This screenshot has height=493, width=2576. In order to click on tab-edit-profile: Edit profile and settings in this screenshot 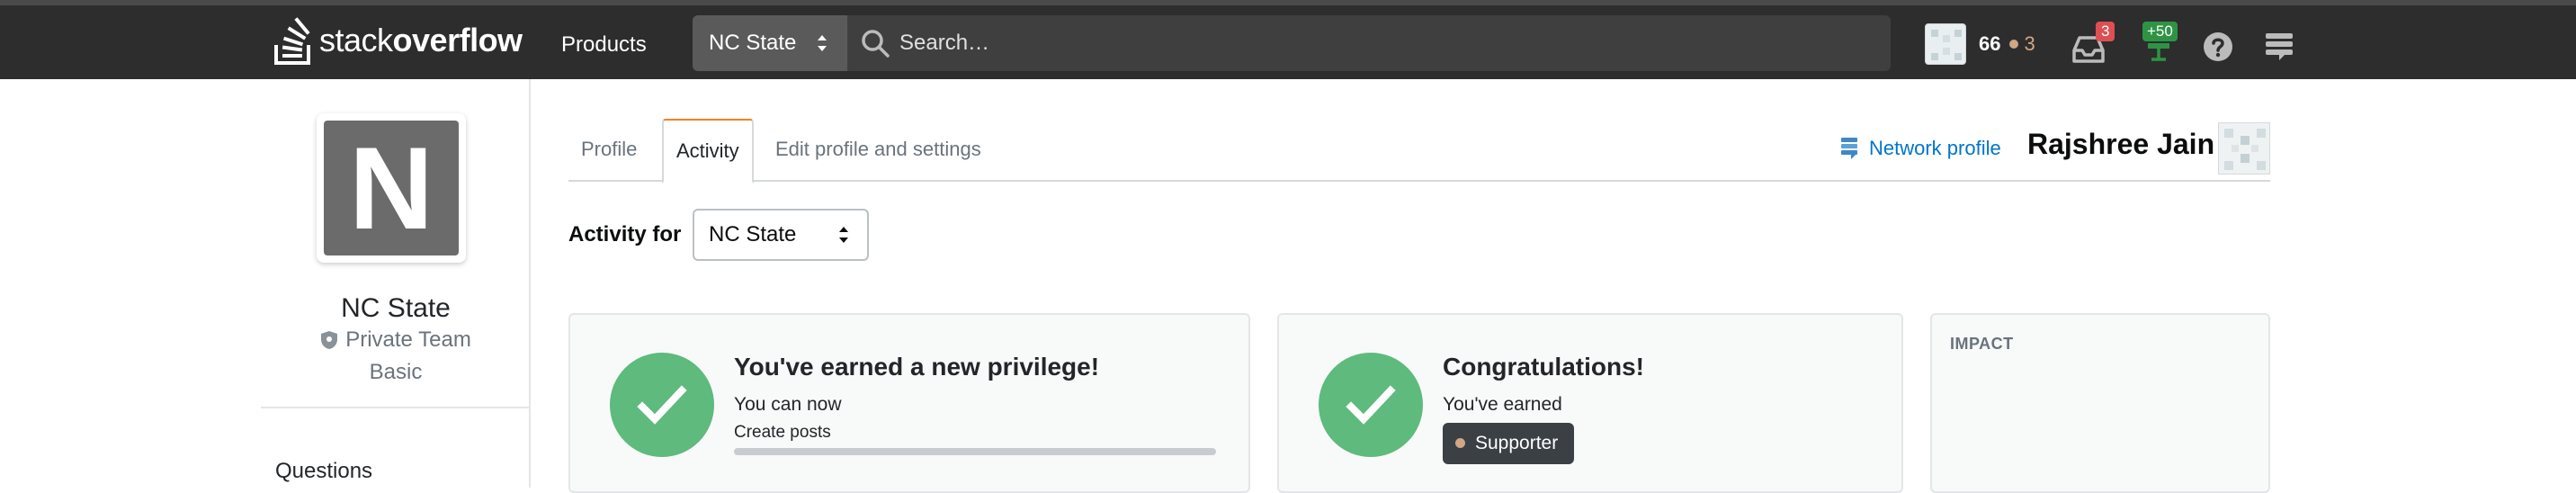, I will do `click(878, 150)`.